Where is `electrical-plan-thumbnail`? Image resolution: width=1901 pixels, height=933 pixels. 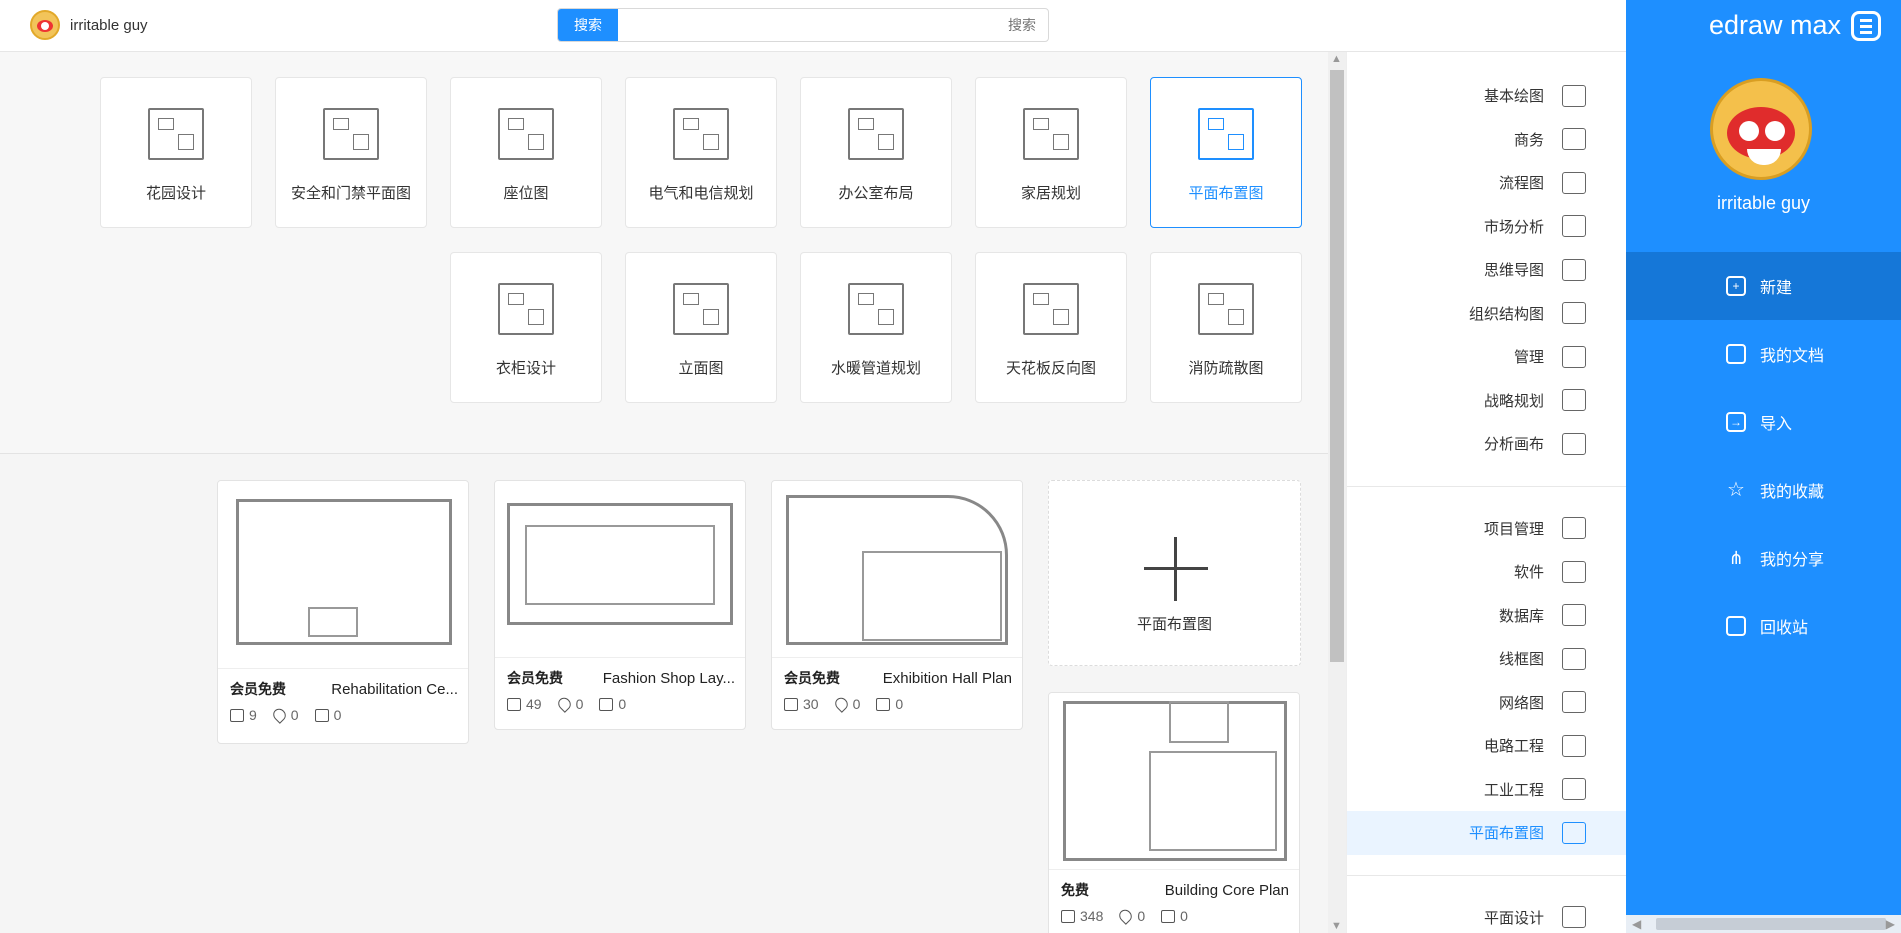
electrical-plan-thumbnail is located at coordinates (701, 134).